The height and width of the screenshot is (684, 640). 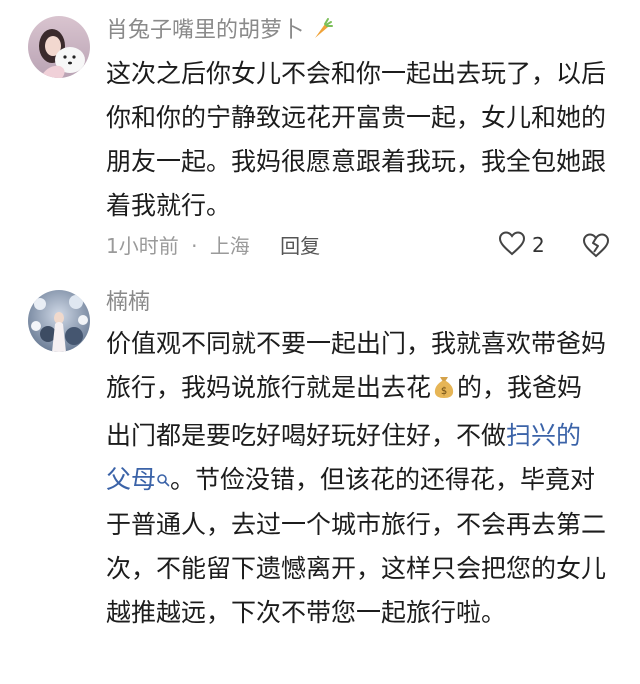 I want to click on broken-heart-icon, so click(x=596, y=247).